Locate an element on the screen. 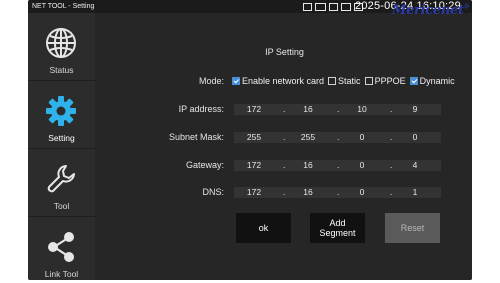 This screenshot has width=500, height=283. sidebar: Status Setting Tool Link Tool is located at coordinates (61, 146).